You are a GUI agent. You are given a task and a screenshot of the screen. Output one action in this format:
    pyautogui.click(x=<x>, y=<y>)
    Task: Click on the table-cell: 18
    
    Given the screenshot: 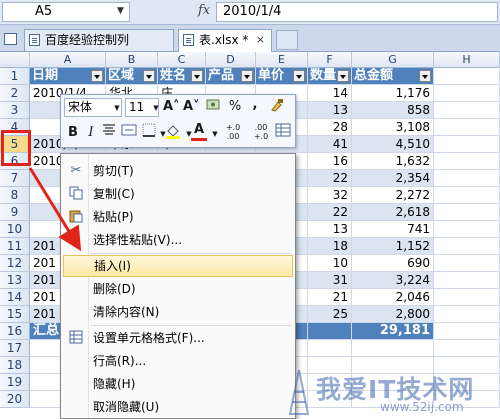 What is the action you would take?
    pyautogui.click(x=330, y=246)
    